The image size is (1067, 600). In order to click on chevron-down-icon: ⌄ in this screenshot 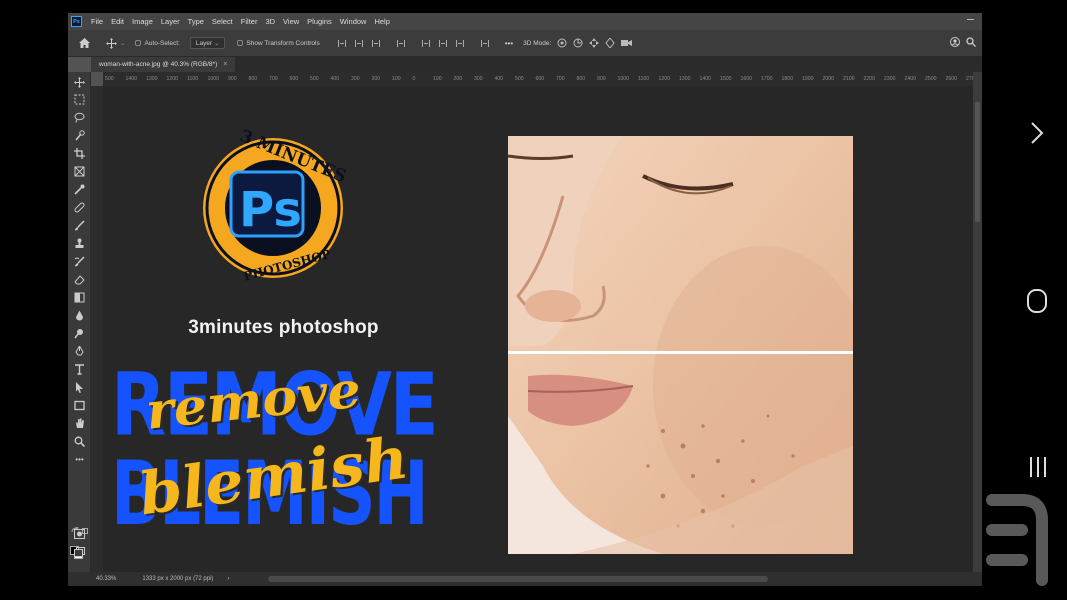, I will do `click(122, 43)`.